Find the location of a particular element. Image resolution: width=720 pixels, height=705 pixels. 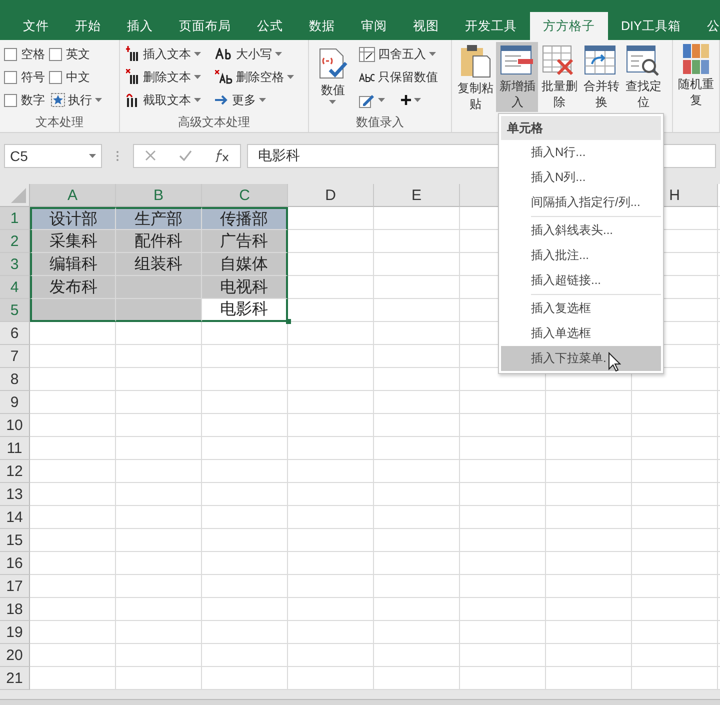

ribbon-button: 随机重复 is located at coordinates (696, 77).